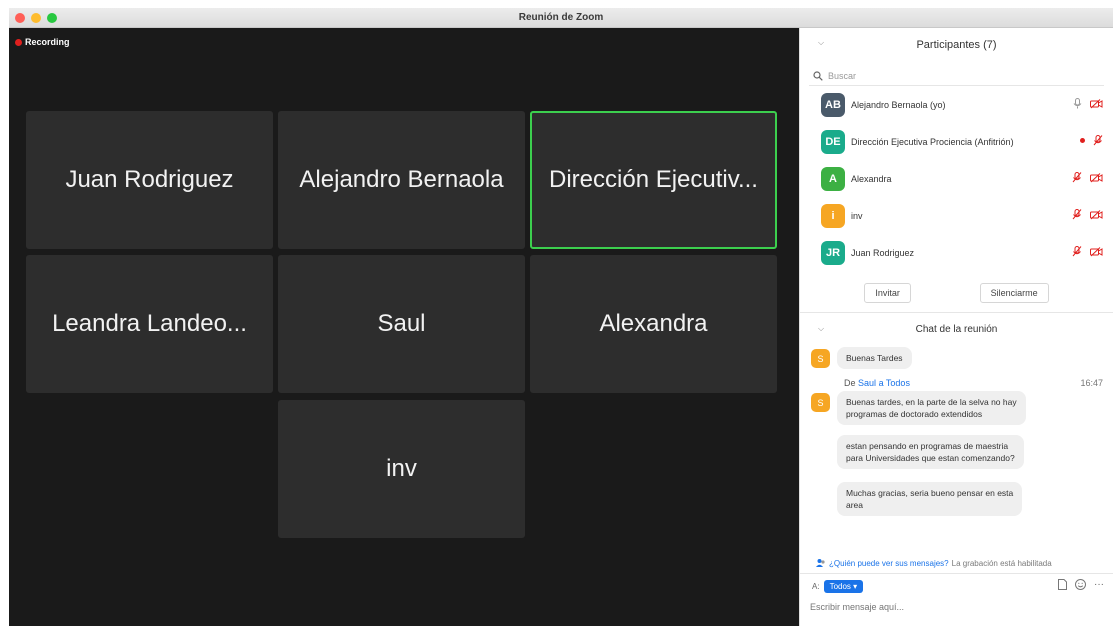 The width and height of the screenshot is (1116, 628). I want to click on chat-message: Buenas Tardes, so click(874, 358).